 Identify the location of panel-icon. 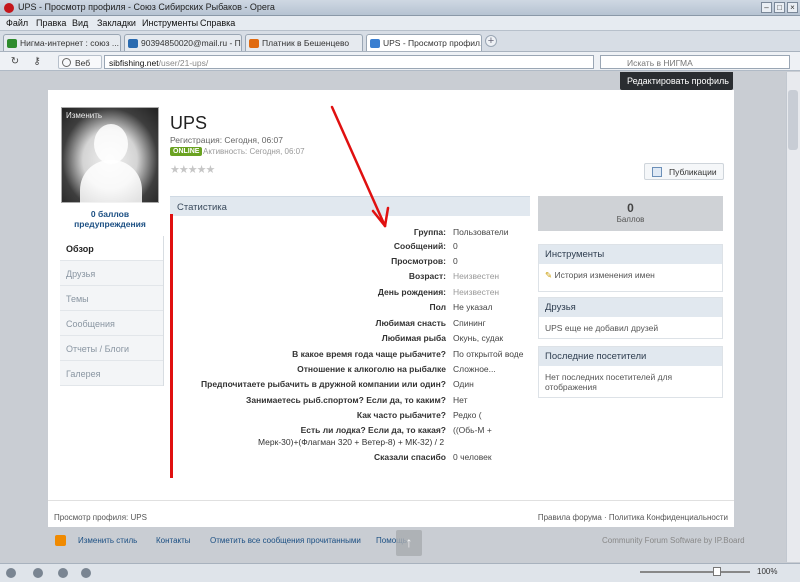
(11, 573).